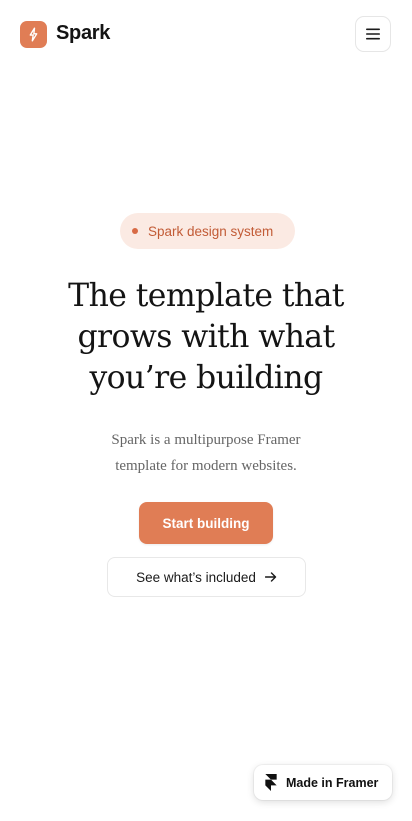 The height and width of the screenshot is (821, 412). I want to click on design-system-badge: Spark design system, so click(207, 231).